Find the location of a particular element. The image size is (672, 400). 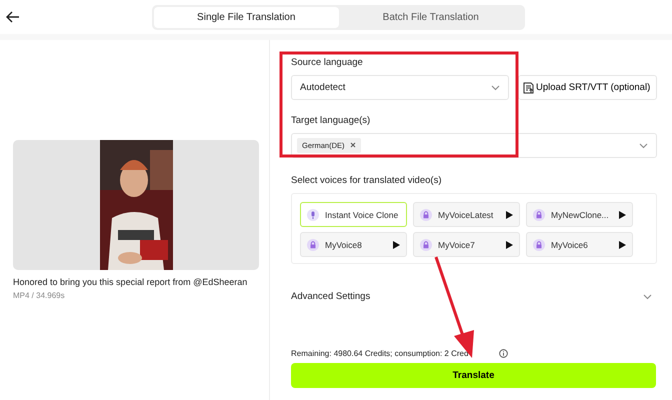

tab: Batch File Translation is located at coordinates (430, 17).